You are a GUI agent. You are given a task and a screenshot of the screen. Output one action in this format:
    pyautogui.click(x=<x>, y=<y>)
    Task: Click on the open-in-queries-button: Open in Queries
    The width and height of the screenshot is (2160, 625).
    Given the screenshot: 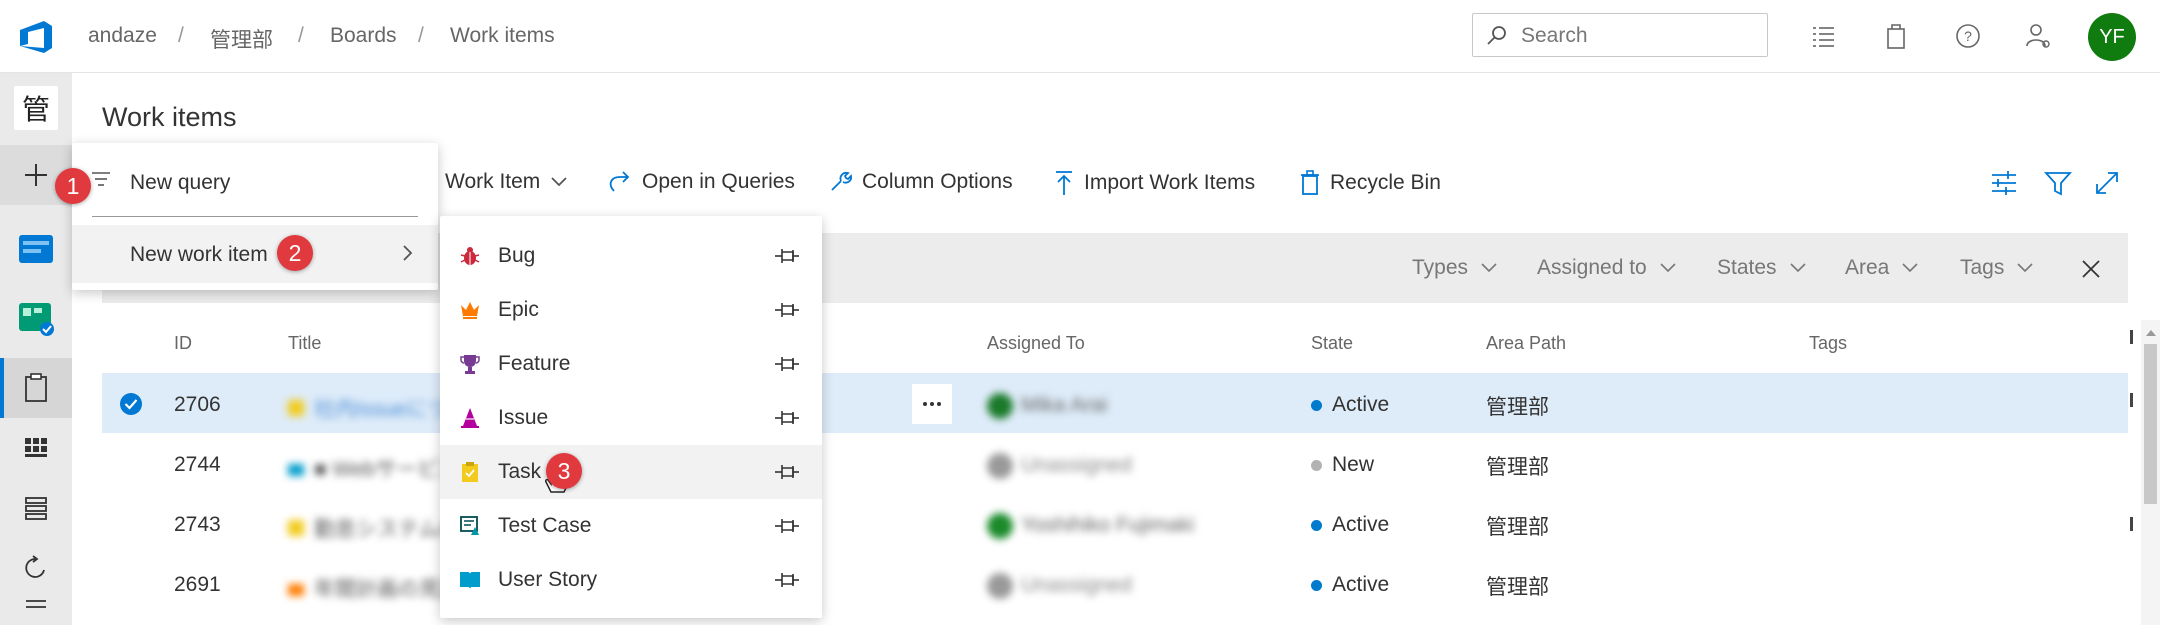 What is the action you would take?
    pyautogui.click(x=700, y=182)
    